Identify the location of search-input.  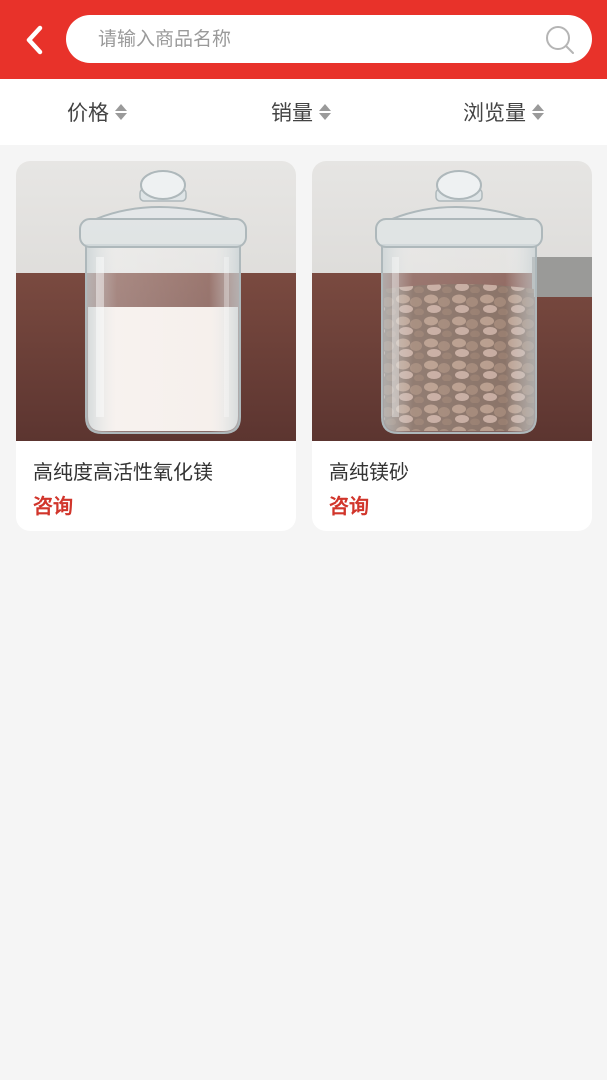
(313, 39).